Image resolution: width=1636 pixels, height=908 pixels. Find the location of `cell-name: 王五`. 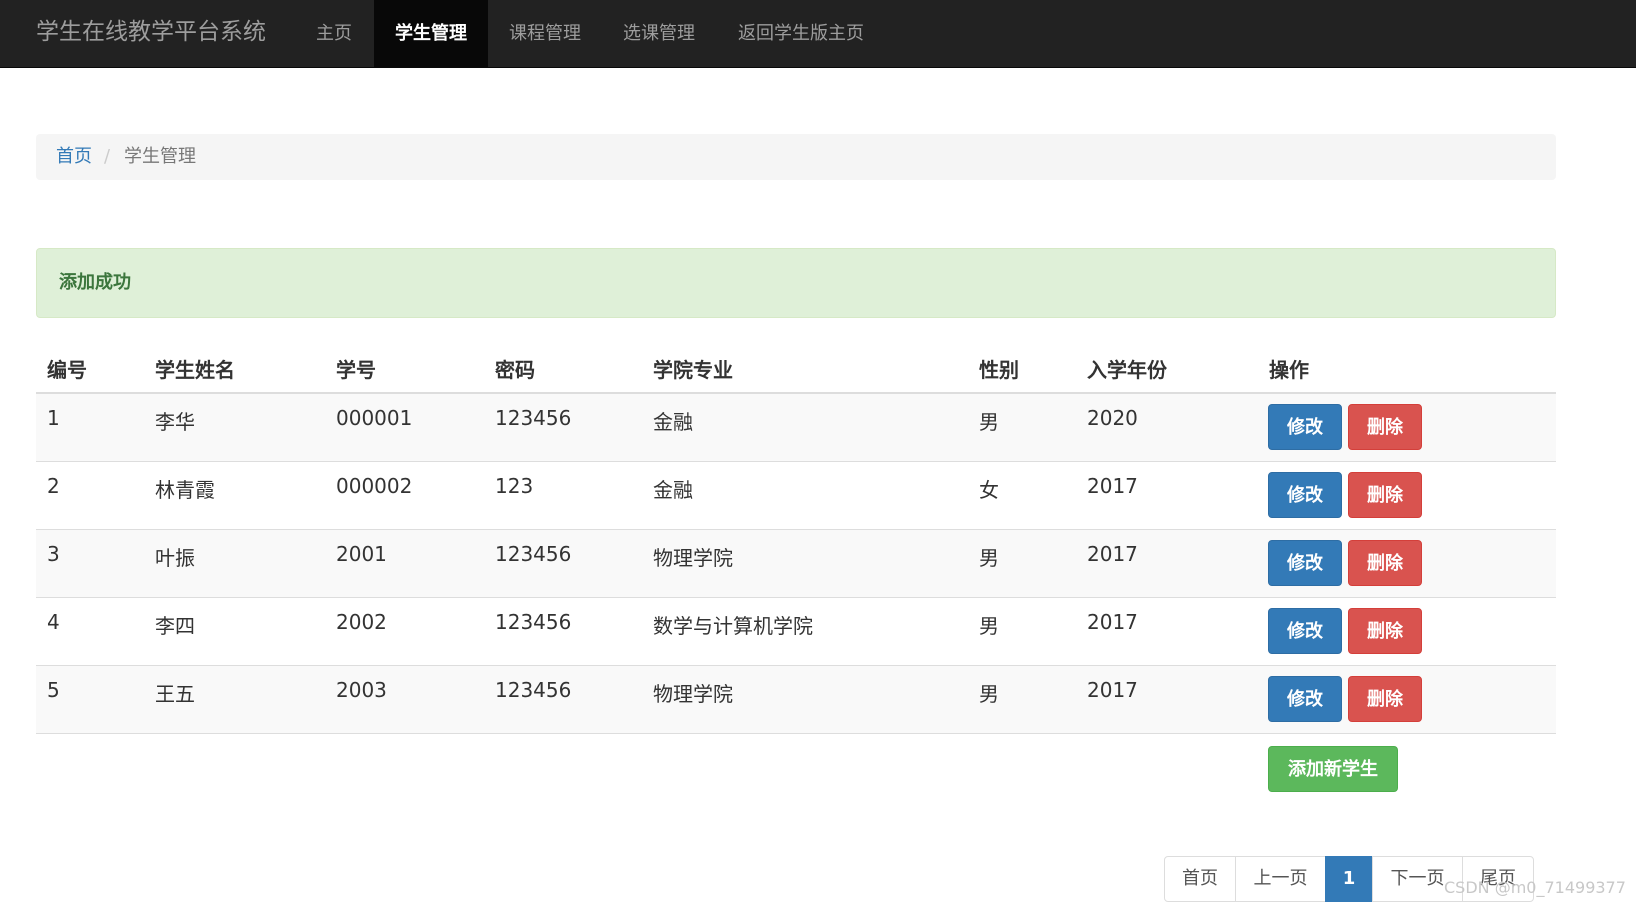

cell-name: 王五 is located at coordinates (175, 694).